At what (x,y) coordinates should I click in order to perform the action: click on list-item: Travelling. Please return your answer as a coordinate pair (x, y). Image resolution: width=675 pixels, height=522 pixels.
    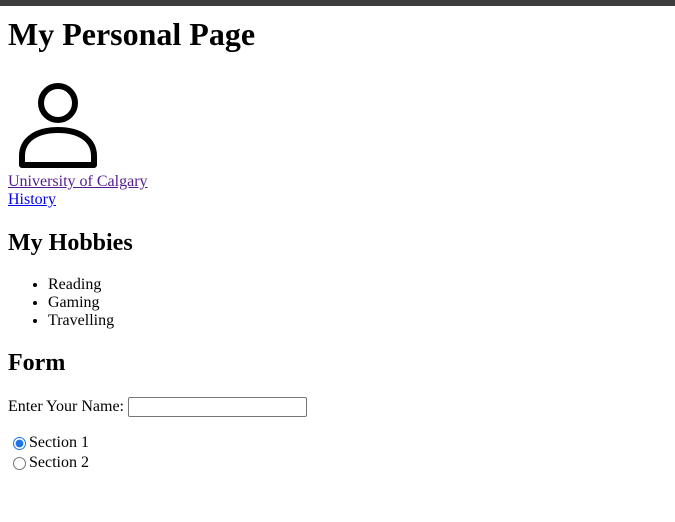
    Looking at the image, I should click on (81, 321).